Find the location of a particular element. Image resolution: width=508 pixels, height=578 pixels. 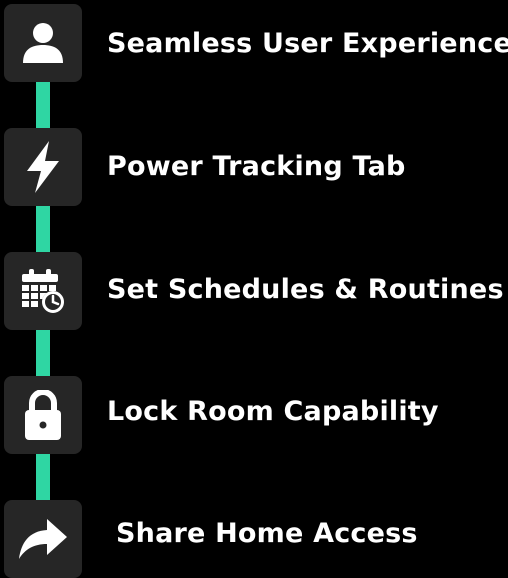

feature-label: Seamless User Experience is located at coordinates (307, 43).